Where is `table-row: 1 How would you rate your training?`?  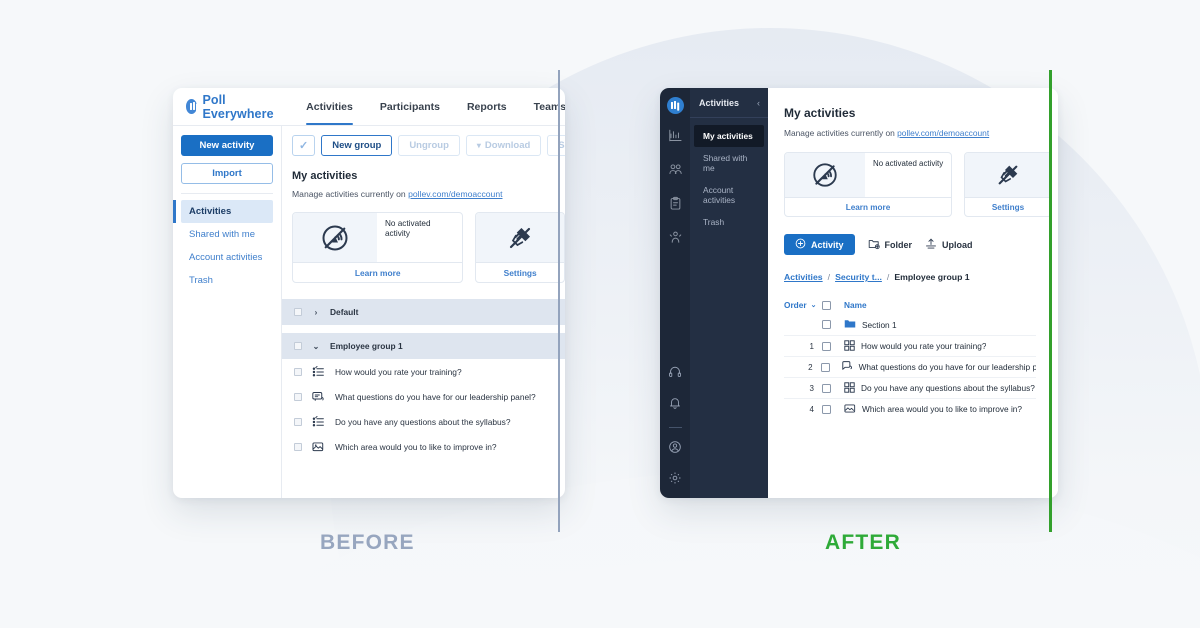 table-row: 1 How would you rate your training? is located at coordinates (910, 345).